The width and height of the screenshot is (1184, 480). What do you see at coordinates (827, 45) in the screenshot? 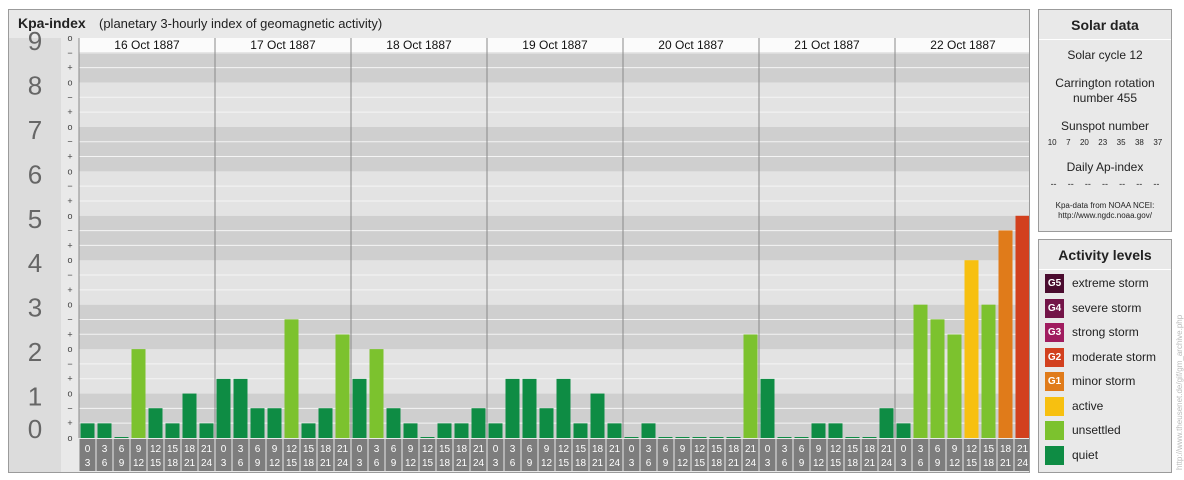
I see `day-label: 21 Oct 1887` at bounding box center [827, 45].